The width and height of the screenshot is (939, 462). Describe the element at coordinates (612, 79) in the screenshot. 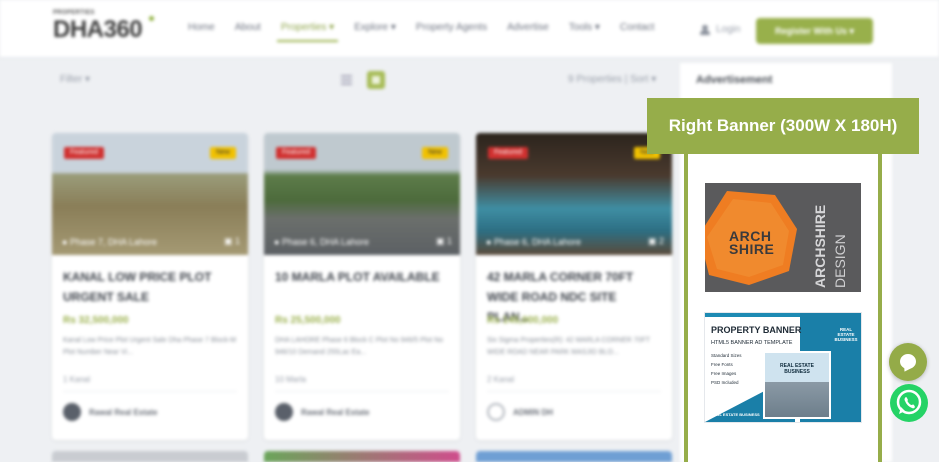

I see `sort-dropdown: 9 Properties | Sort ▾` at that location.